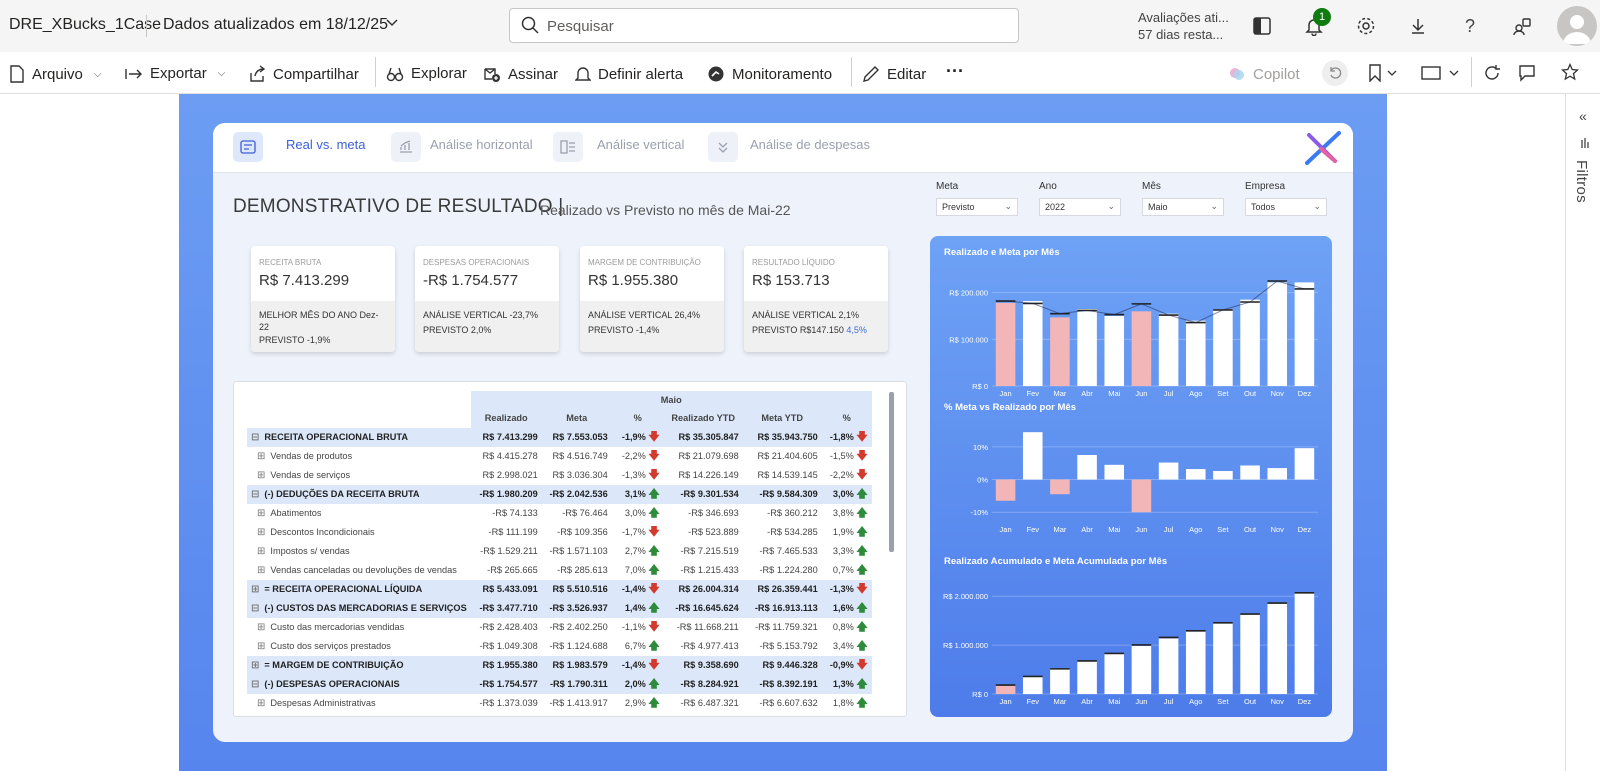  I want to click on row-label: ⊞ Vendas de serviços, so click(359, 475).